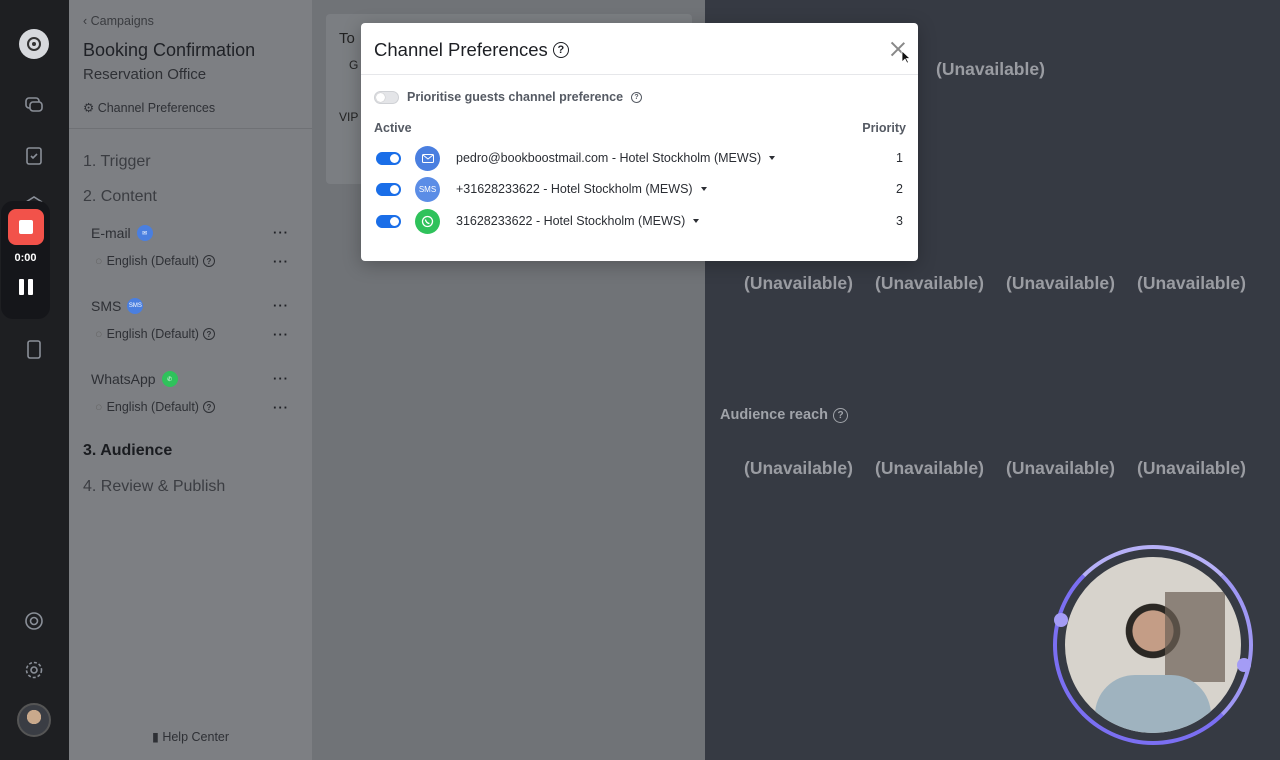  What do you see at coordinates (26, 227) in the screenshot?
I see `stop-recording-button` at bounding box center [26, 227].